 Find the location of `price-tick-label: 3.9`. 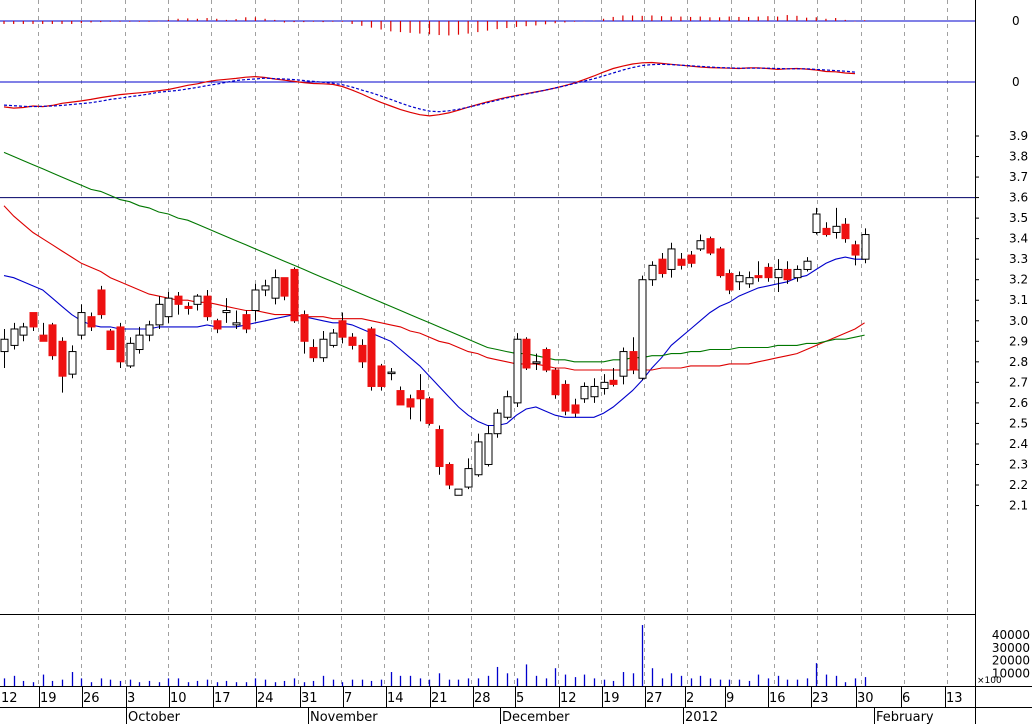

price-tick-label: 3.9 is located at coordinates (1018, 136).